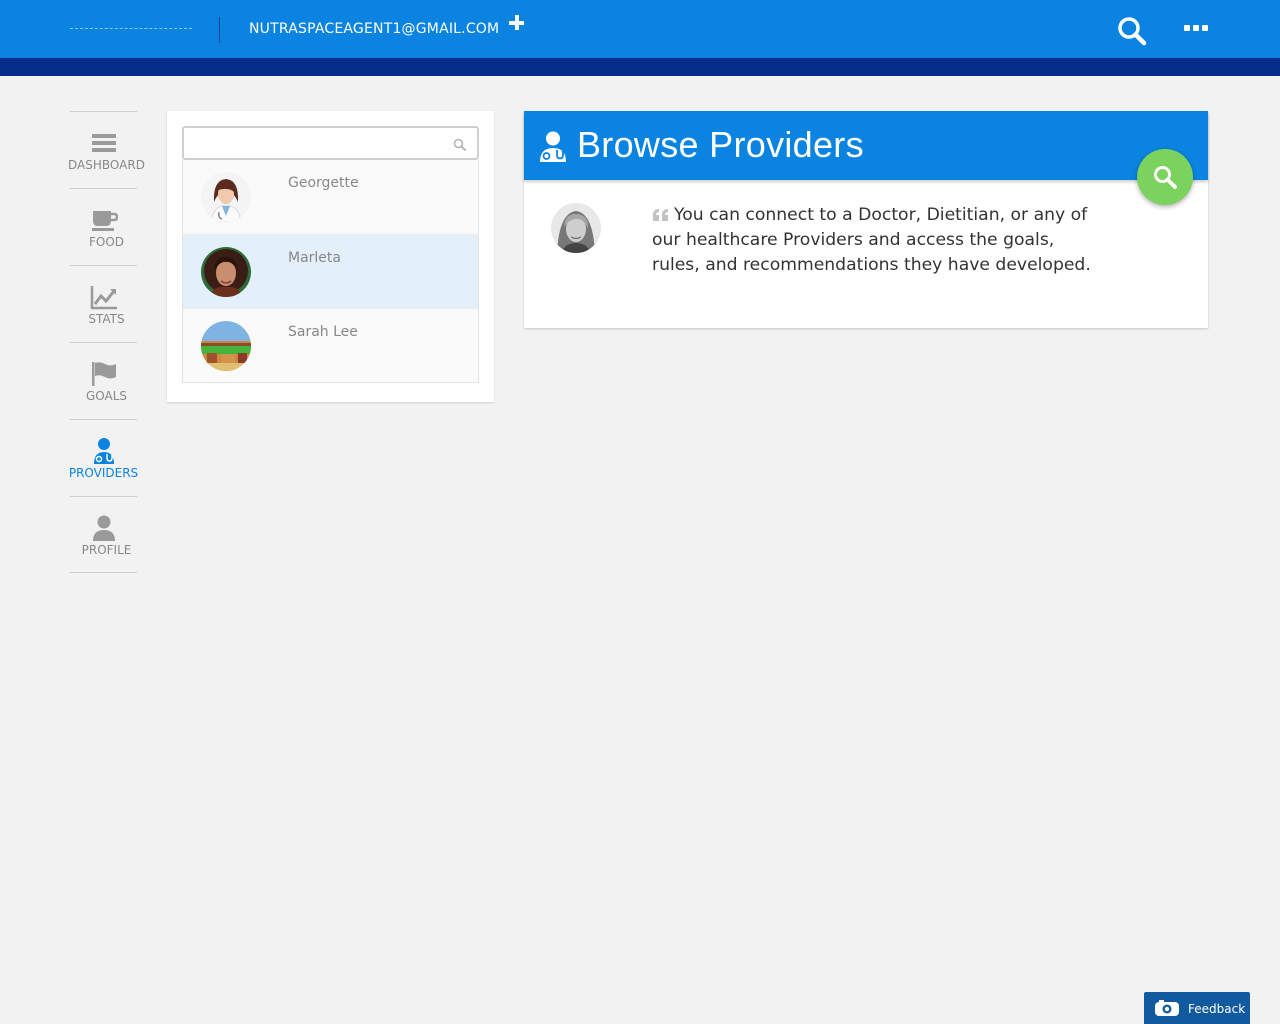  Describe the element at coordinates (640, 67) in the screenshot. I see `header-strip` at that location.